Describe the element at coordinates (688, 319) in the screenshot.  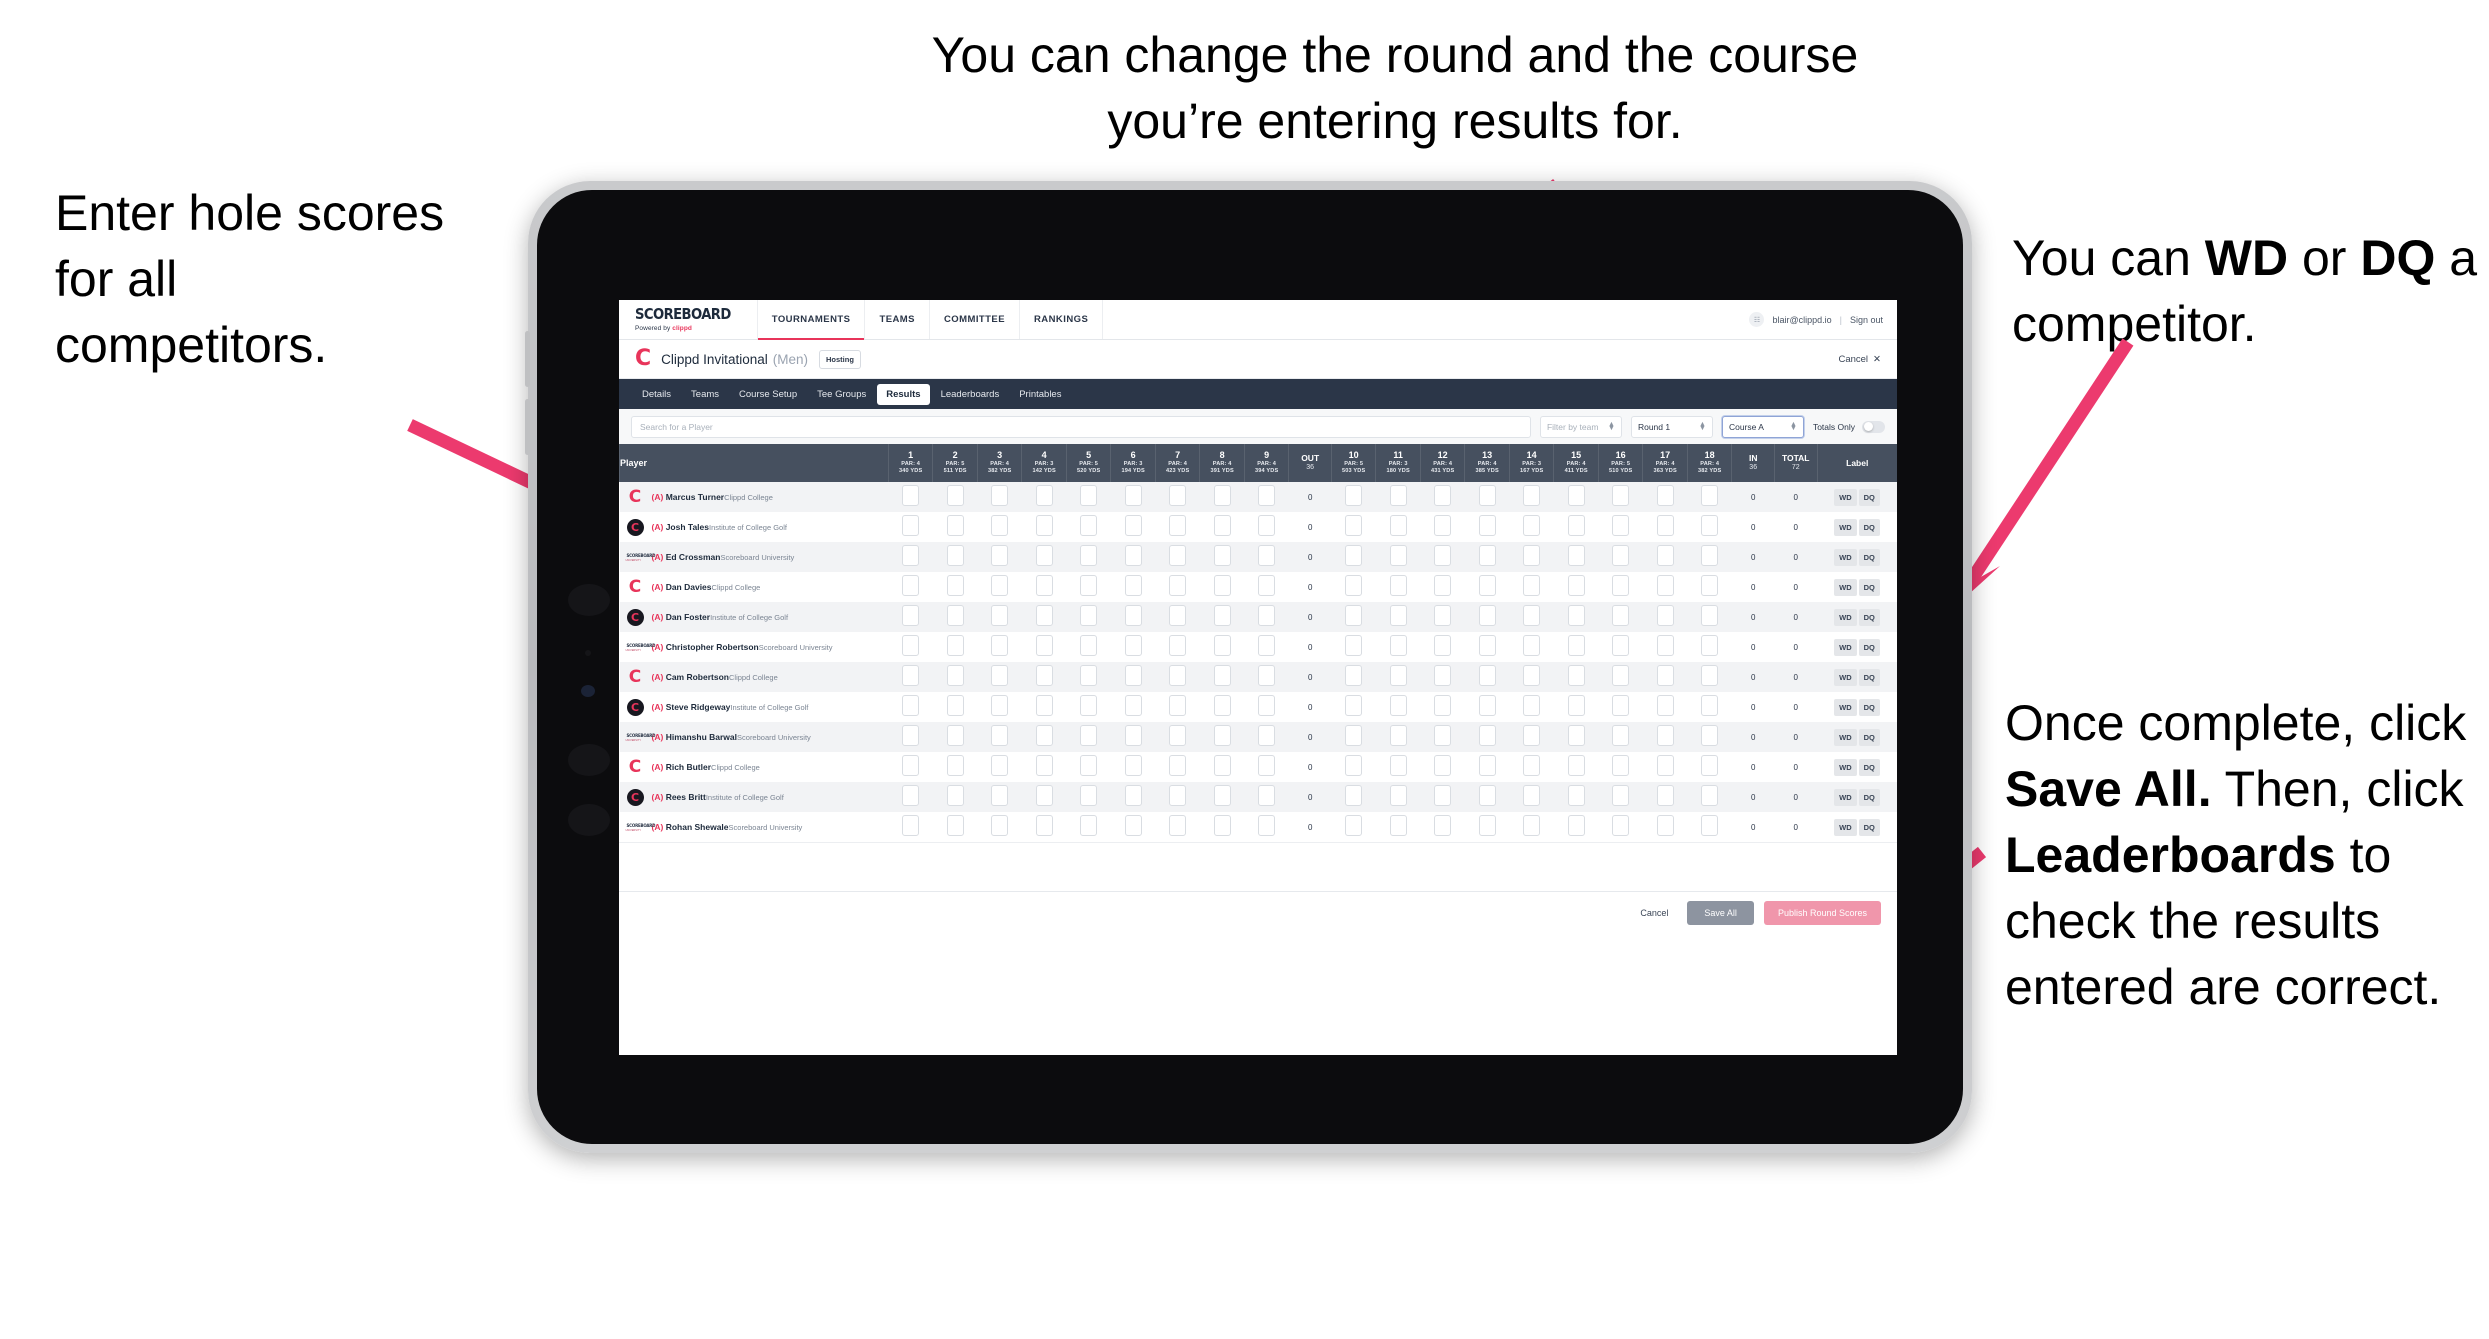
I see `brand-logo: SCOREBOARD Powered by clippd` at that location.